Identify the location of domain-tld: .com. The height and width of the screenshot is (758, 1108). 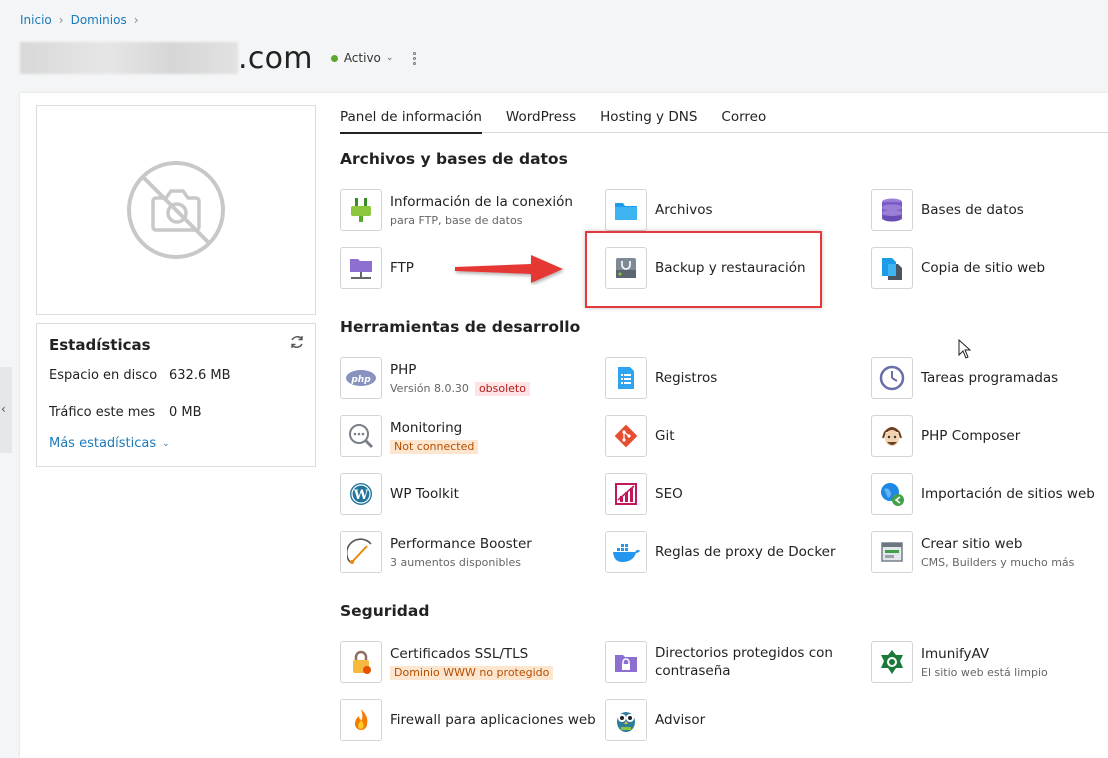
(275, 58).